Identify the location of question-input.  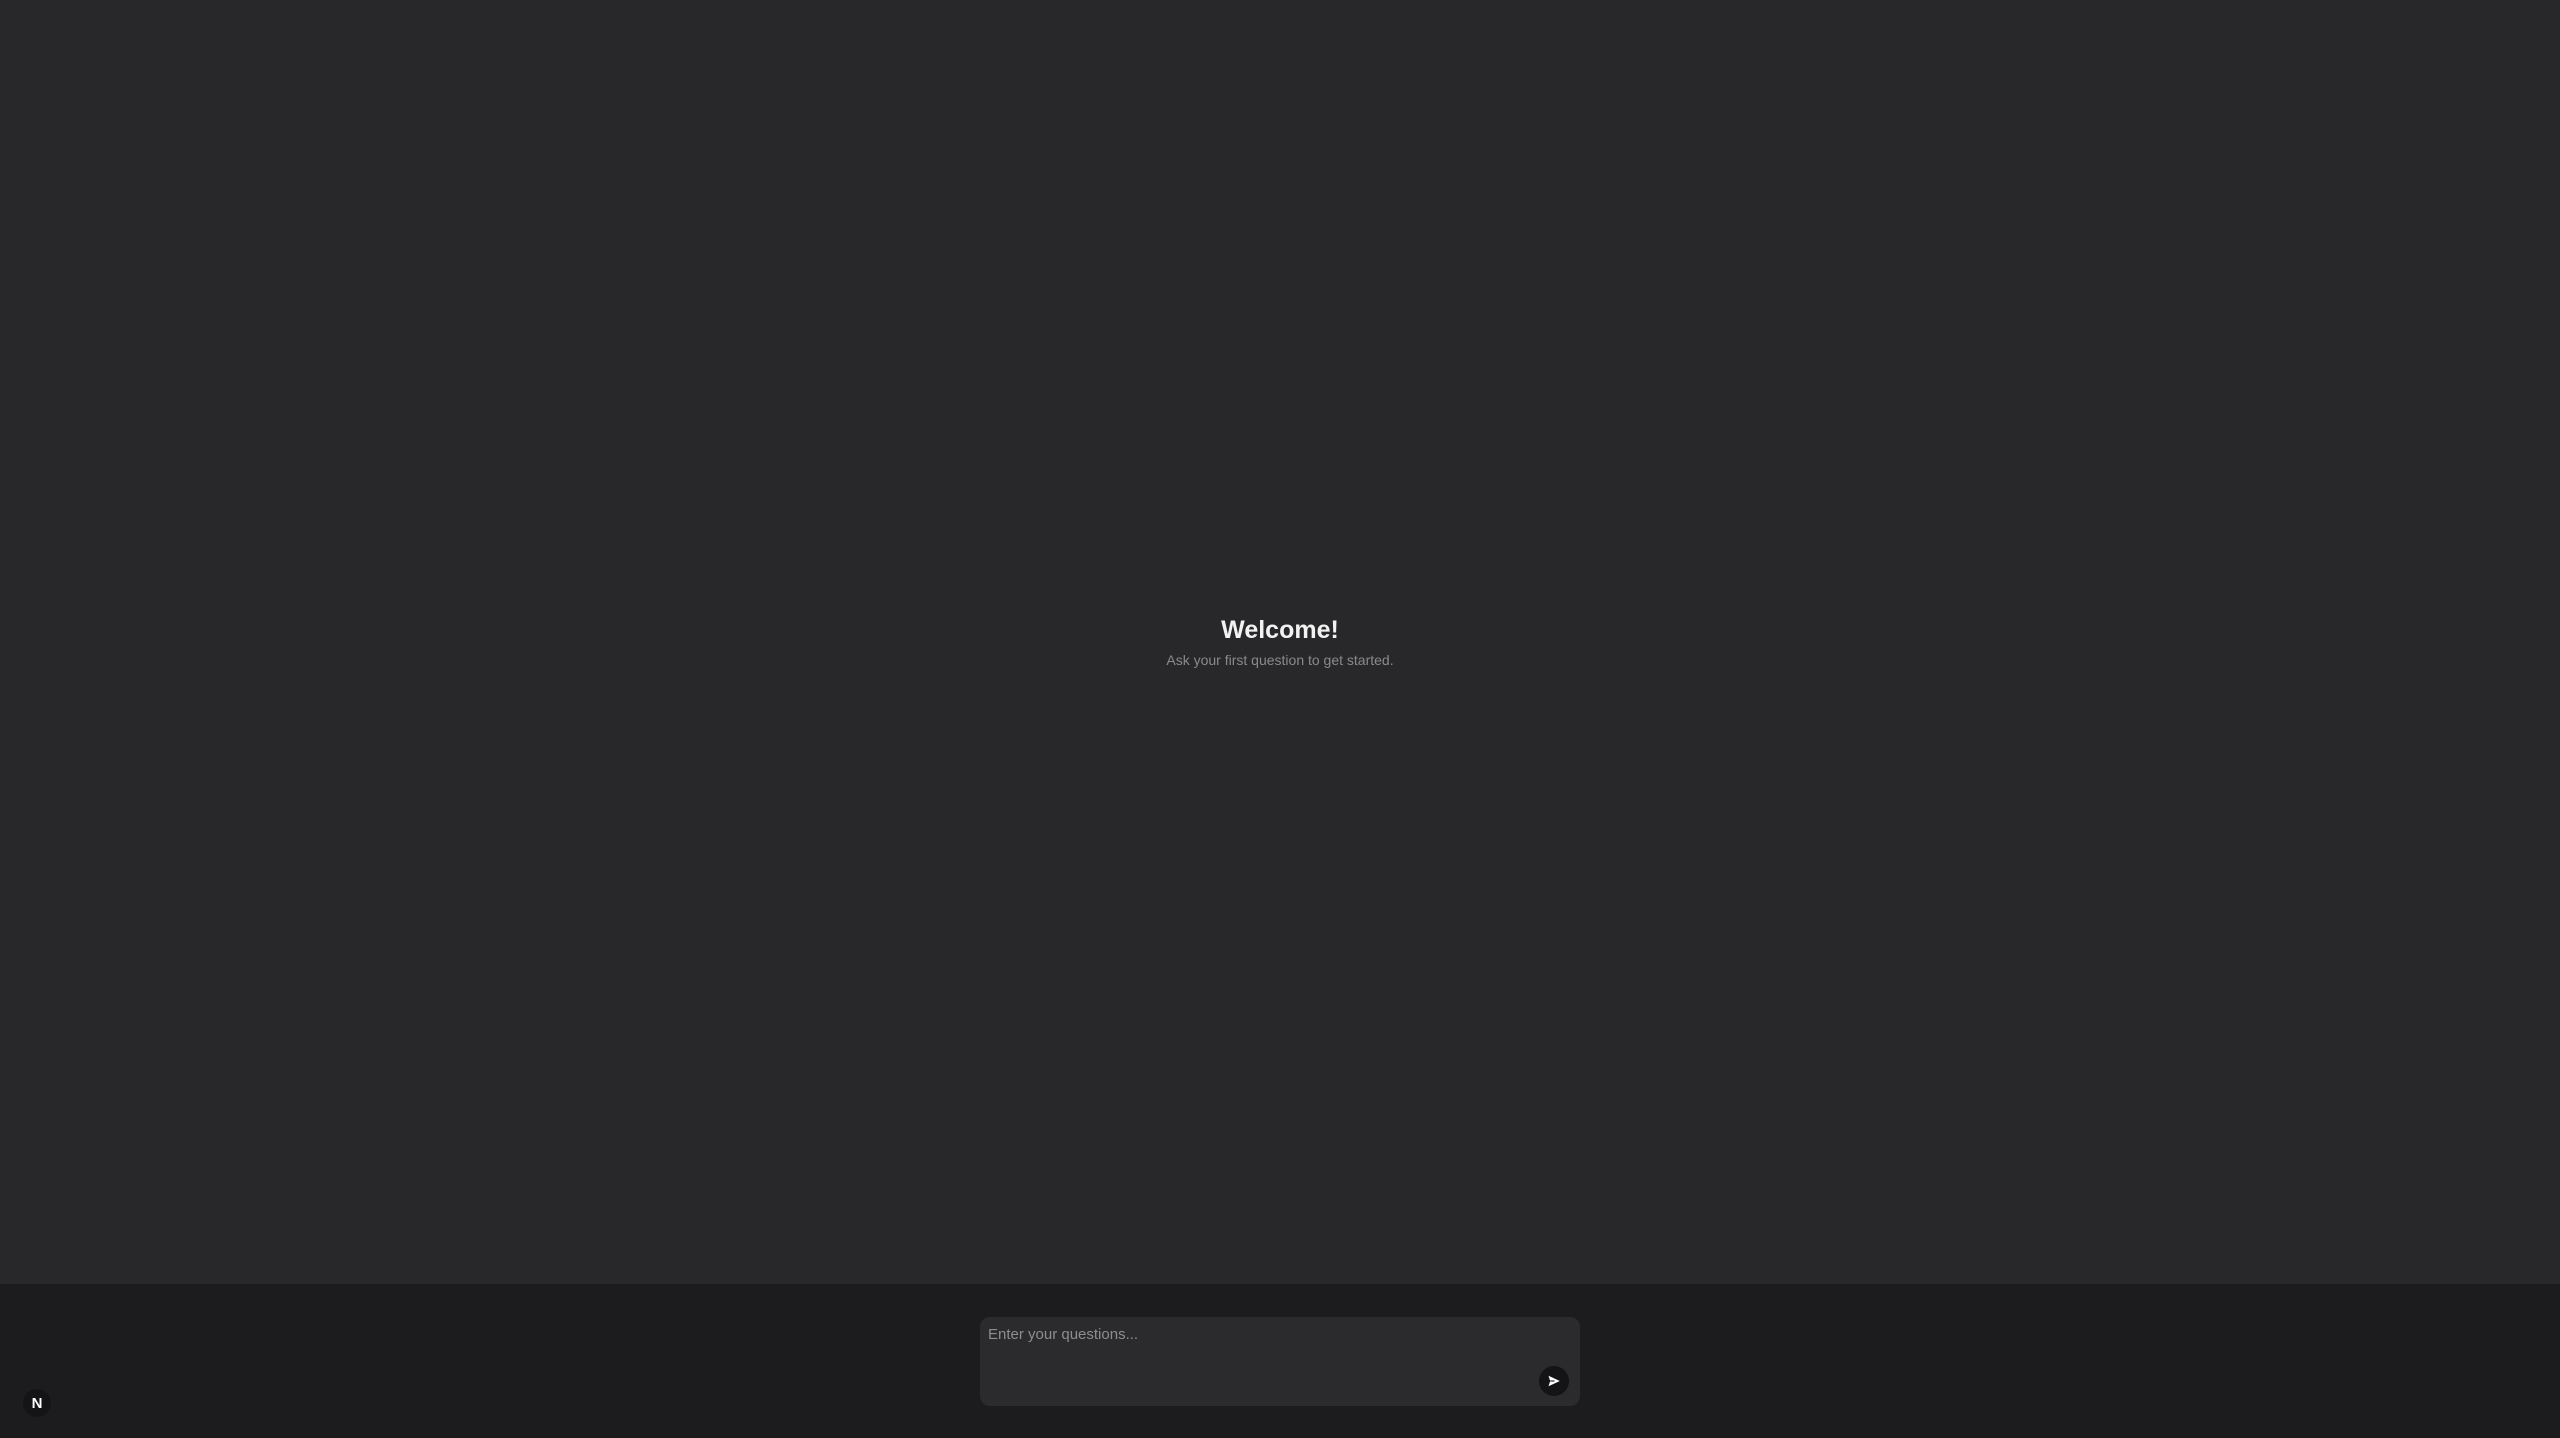
(1258, 1360).